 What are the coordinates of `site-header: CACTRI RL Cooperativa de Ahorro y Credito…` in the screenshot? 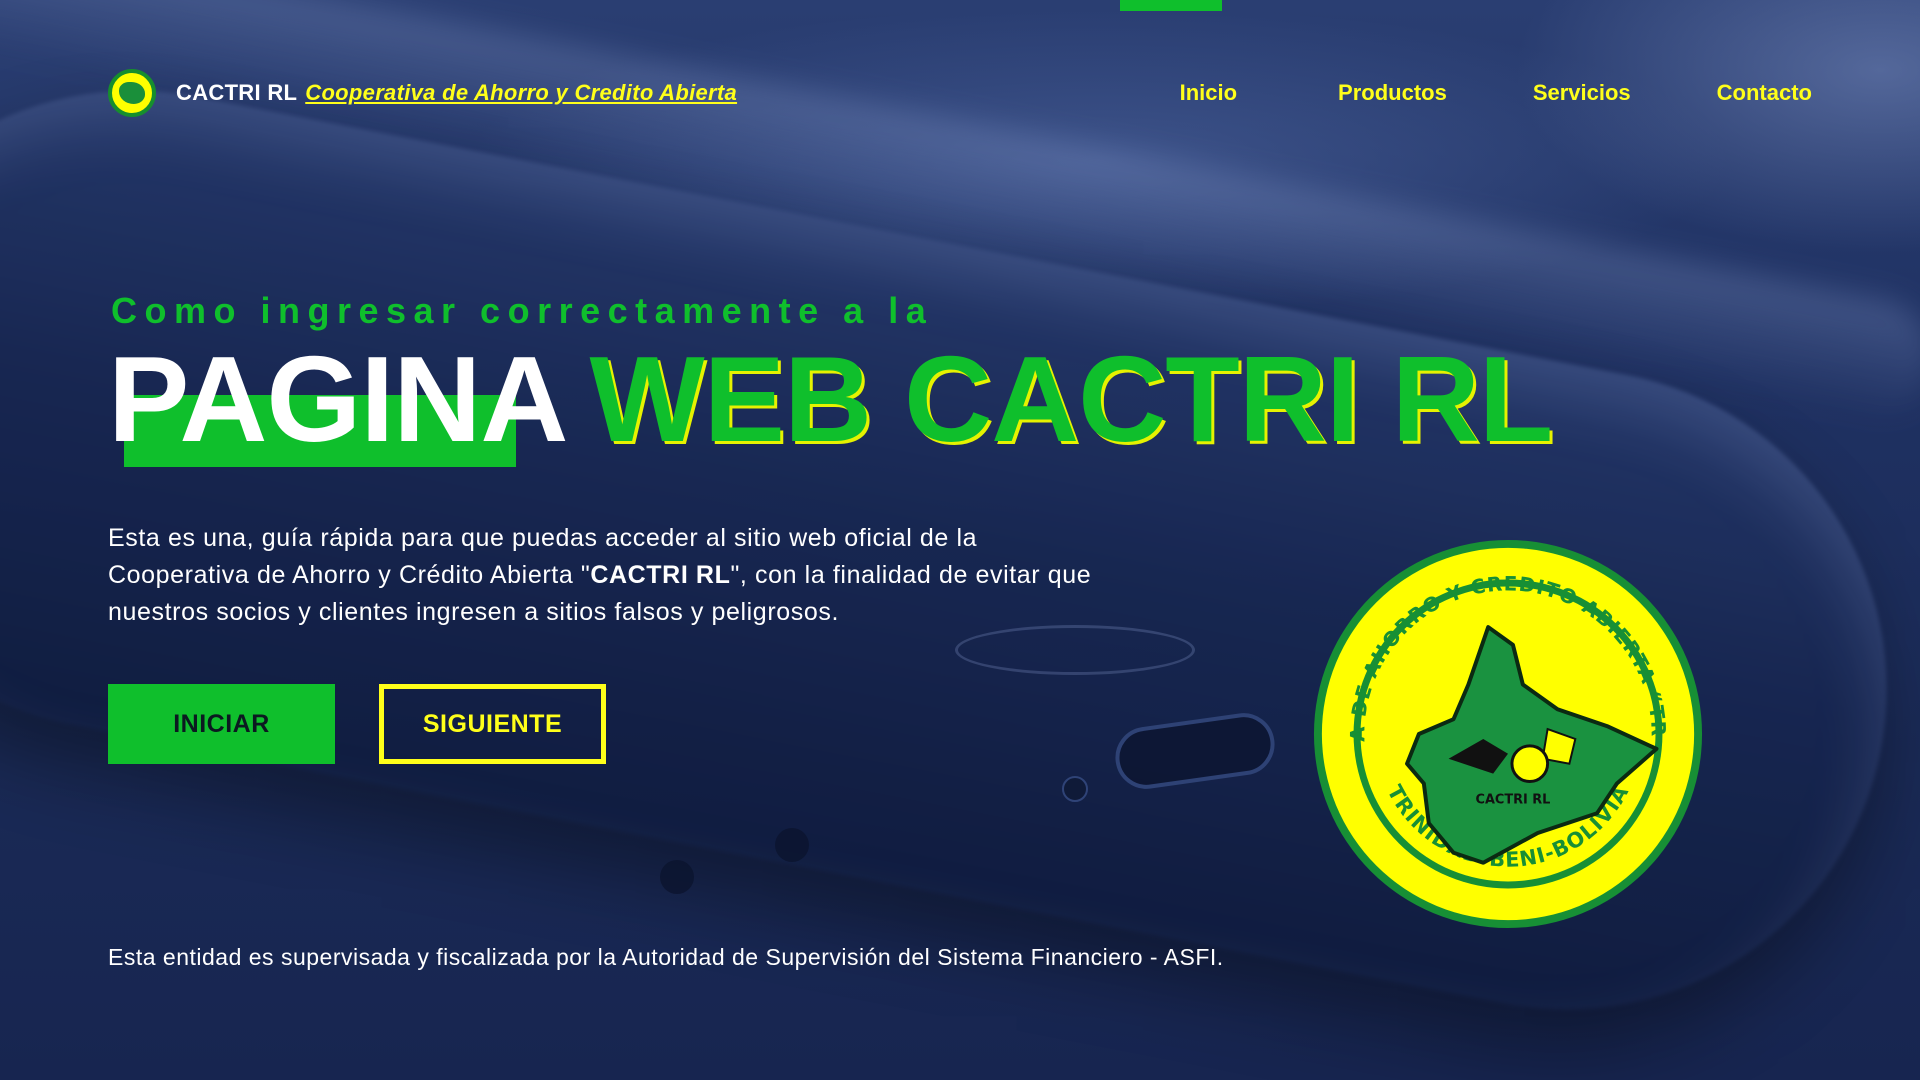 It's located at (960, 93).